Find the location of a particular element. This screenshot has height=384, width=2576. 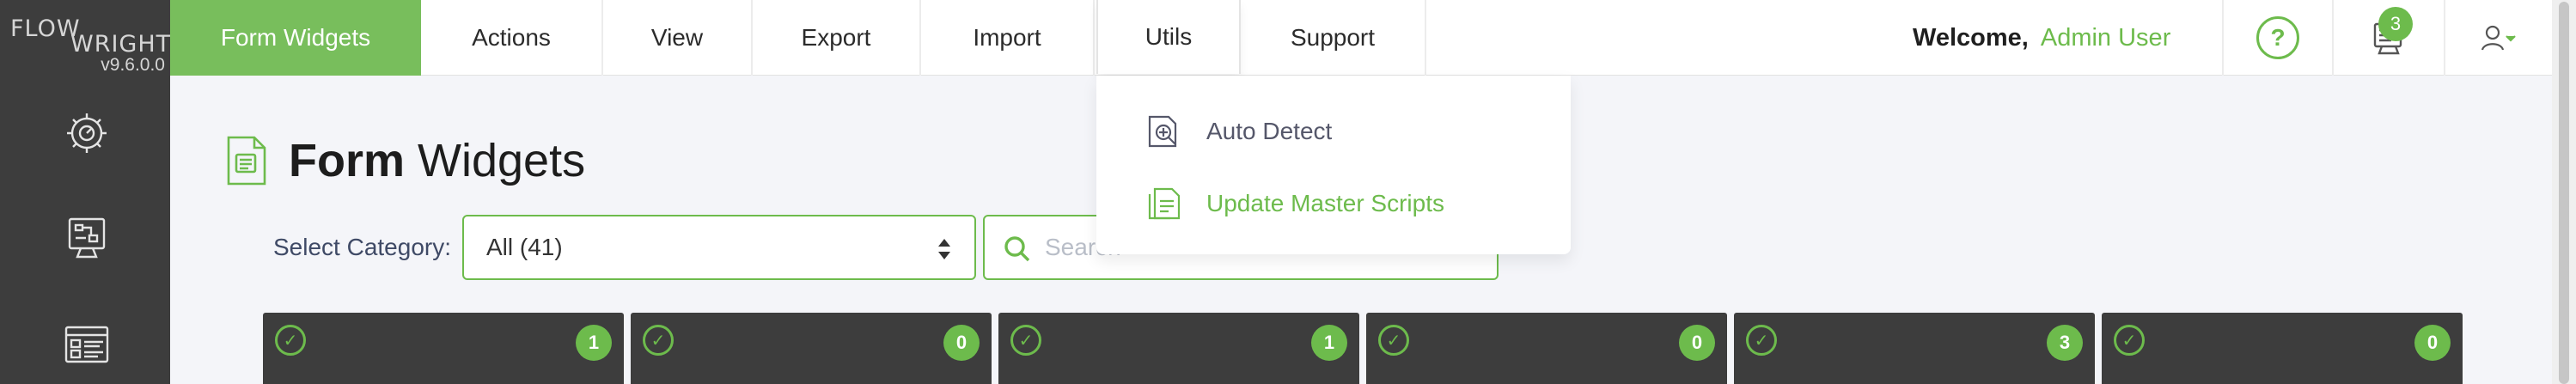

welcome-message: Welcome, Admin User is located at coordinates (2041, 38).